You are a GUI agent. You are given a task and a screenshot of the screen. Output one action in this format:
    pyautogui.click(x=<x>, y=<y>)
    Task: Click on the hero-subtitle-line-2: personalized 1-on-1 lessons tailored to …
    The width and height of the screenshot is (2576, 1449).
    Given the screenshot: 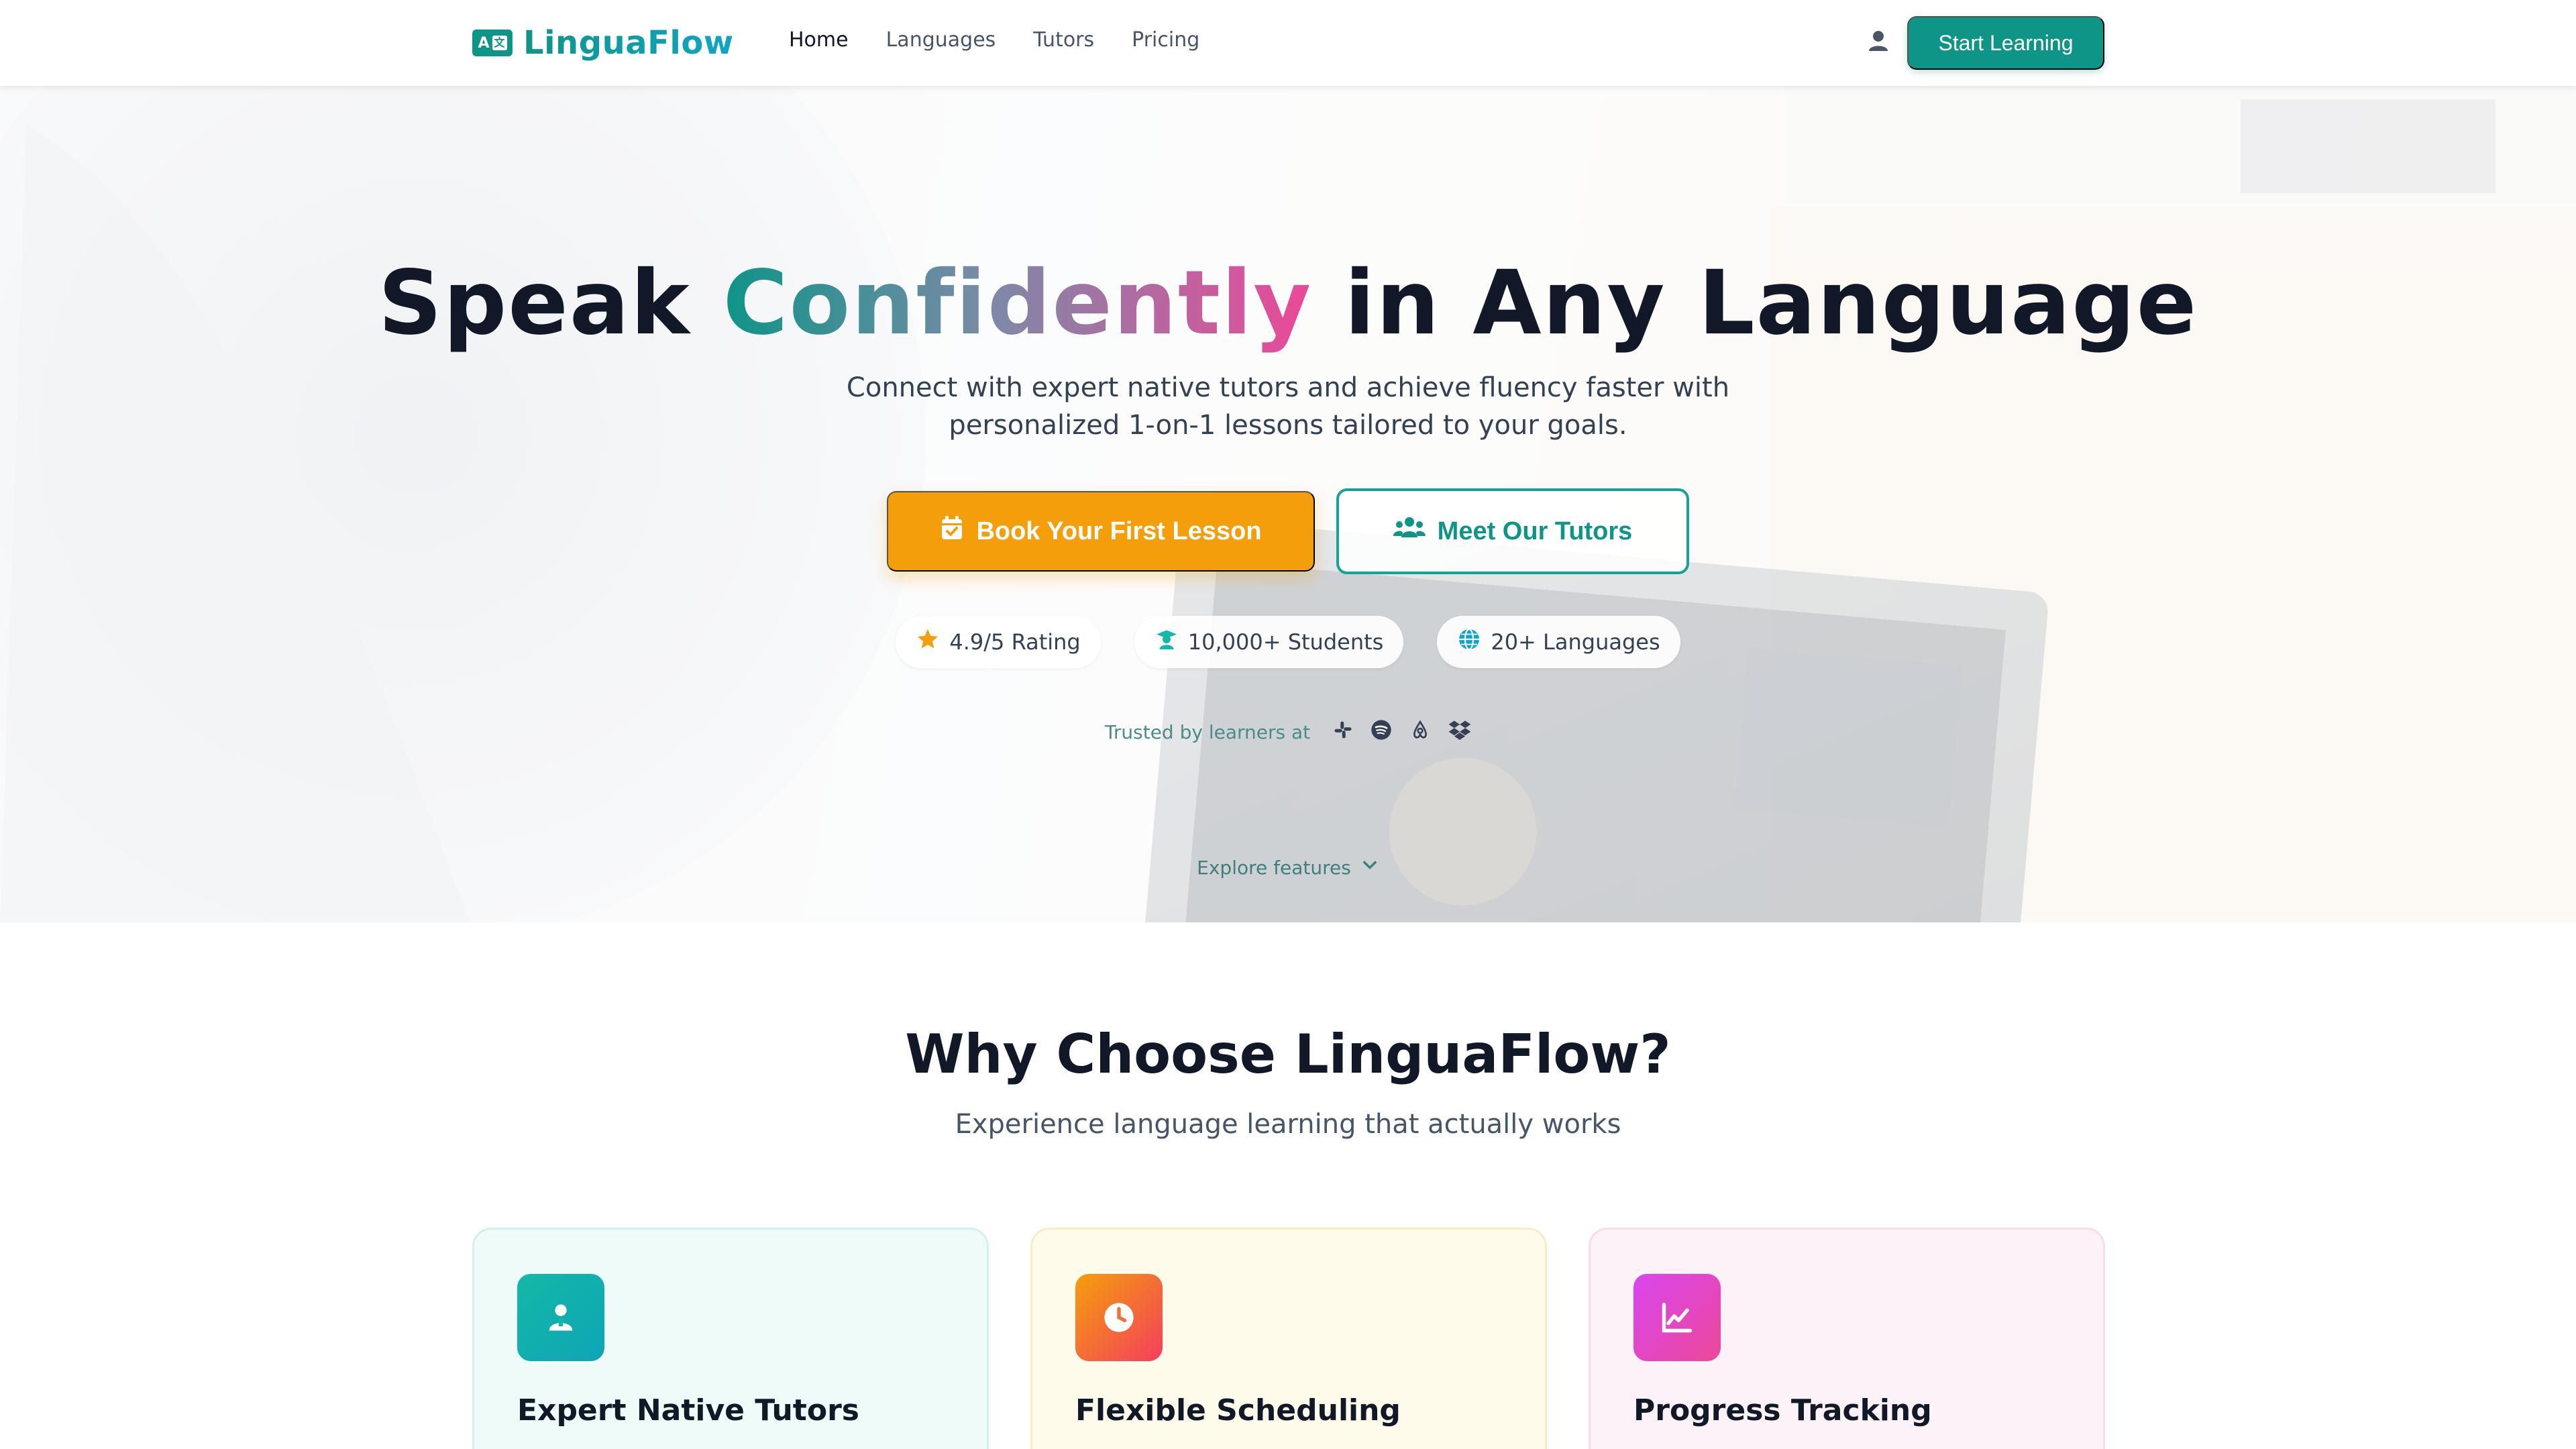 What is the action you would take?
    pyautogui.click(x=1288, y=425)
    